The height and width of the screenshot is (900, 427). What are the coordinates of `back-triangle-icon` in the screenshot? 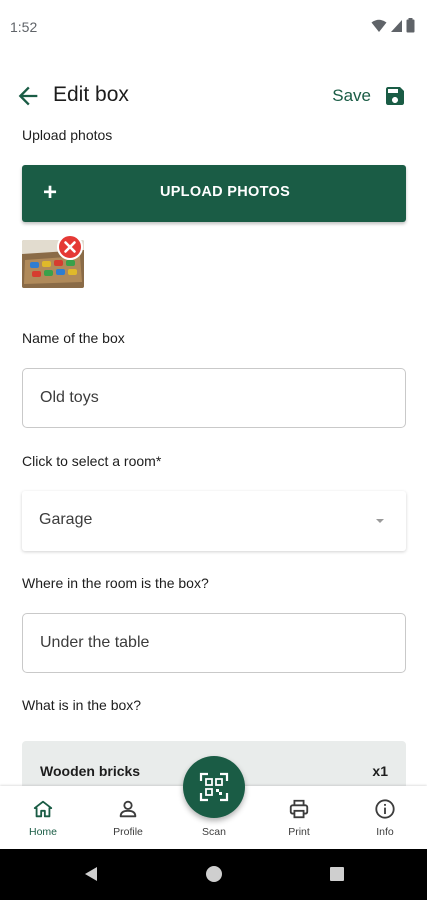 It's located at (91, 874).